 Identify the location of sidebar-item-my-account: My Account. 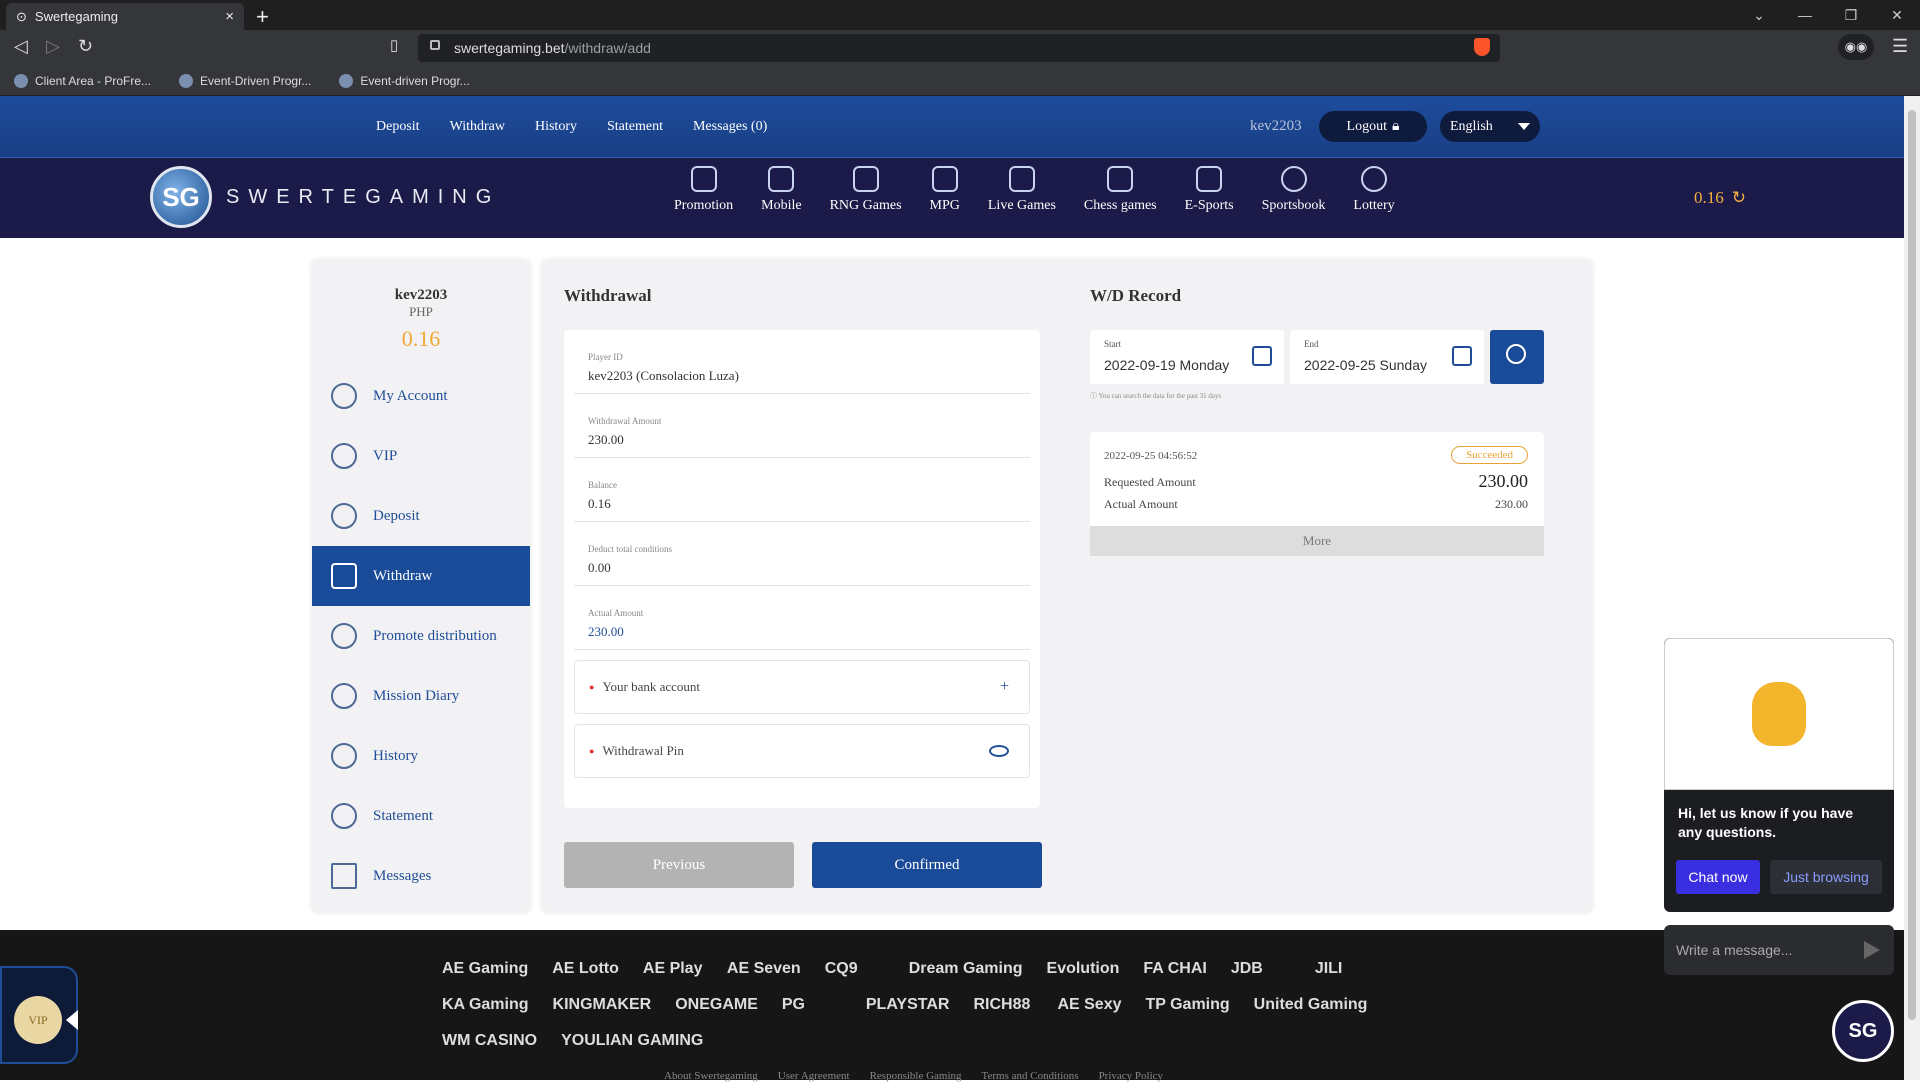
(421, 396).